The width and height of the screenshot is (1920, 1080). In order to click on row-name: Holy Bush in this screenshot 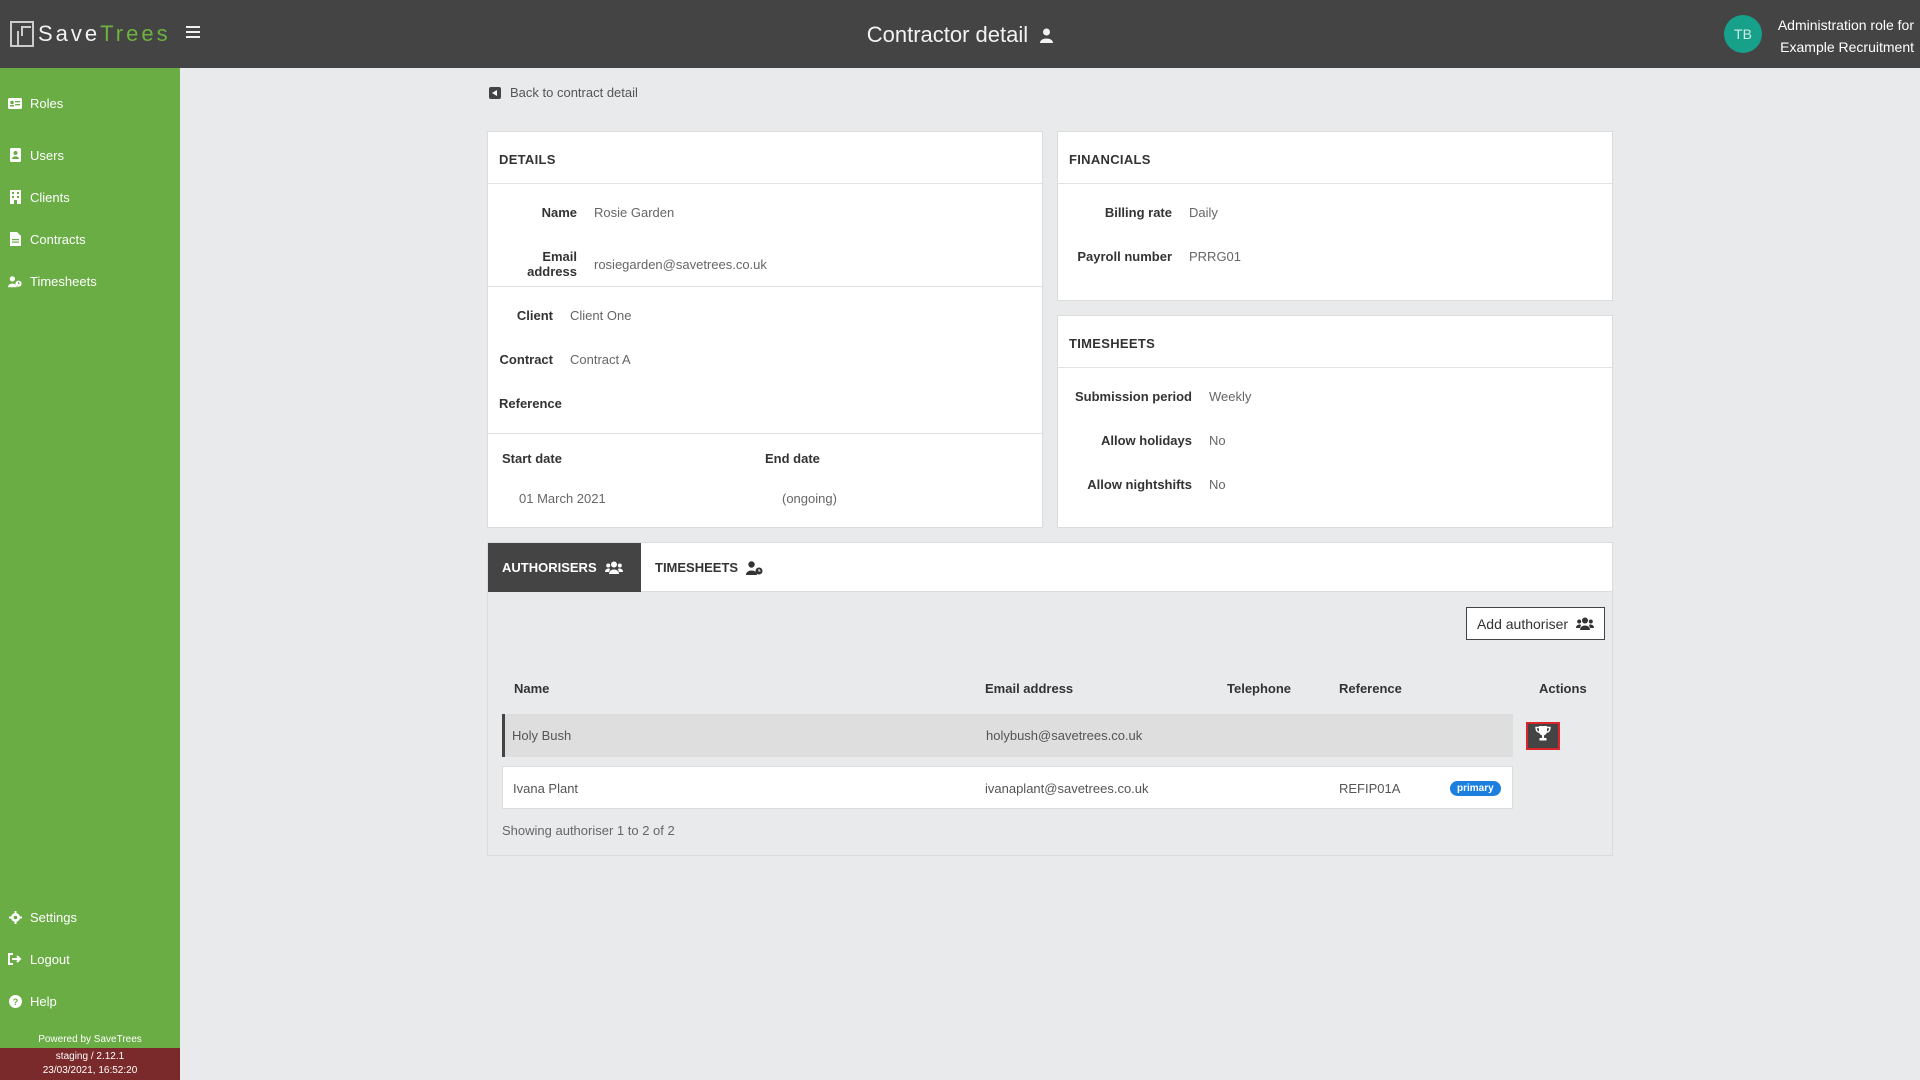, I will do `click(542, 735)`.